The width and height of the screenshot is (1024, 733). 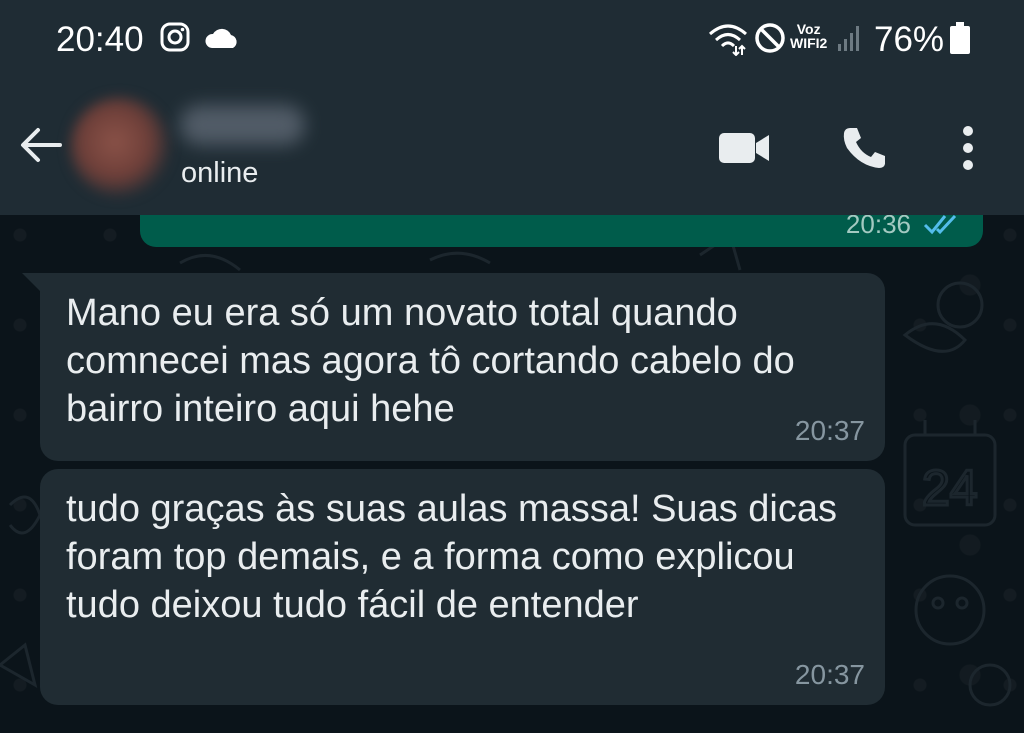 What do you see at coordinates (909, 39) in the screenshot?
I see `battery-percent: 76%` at bounding box center [909, 39].